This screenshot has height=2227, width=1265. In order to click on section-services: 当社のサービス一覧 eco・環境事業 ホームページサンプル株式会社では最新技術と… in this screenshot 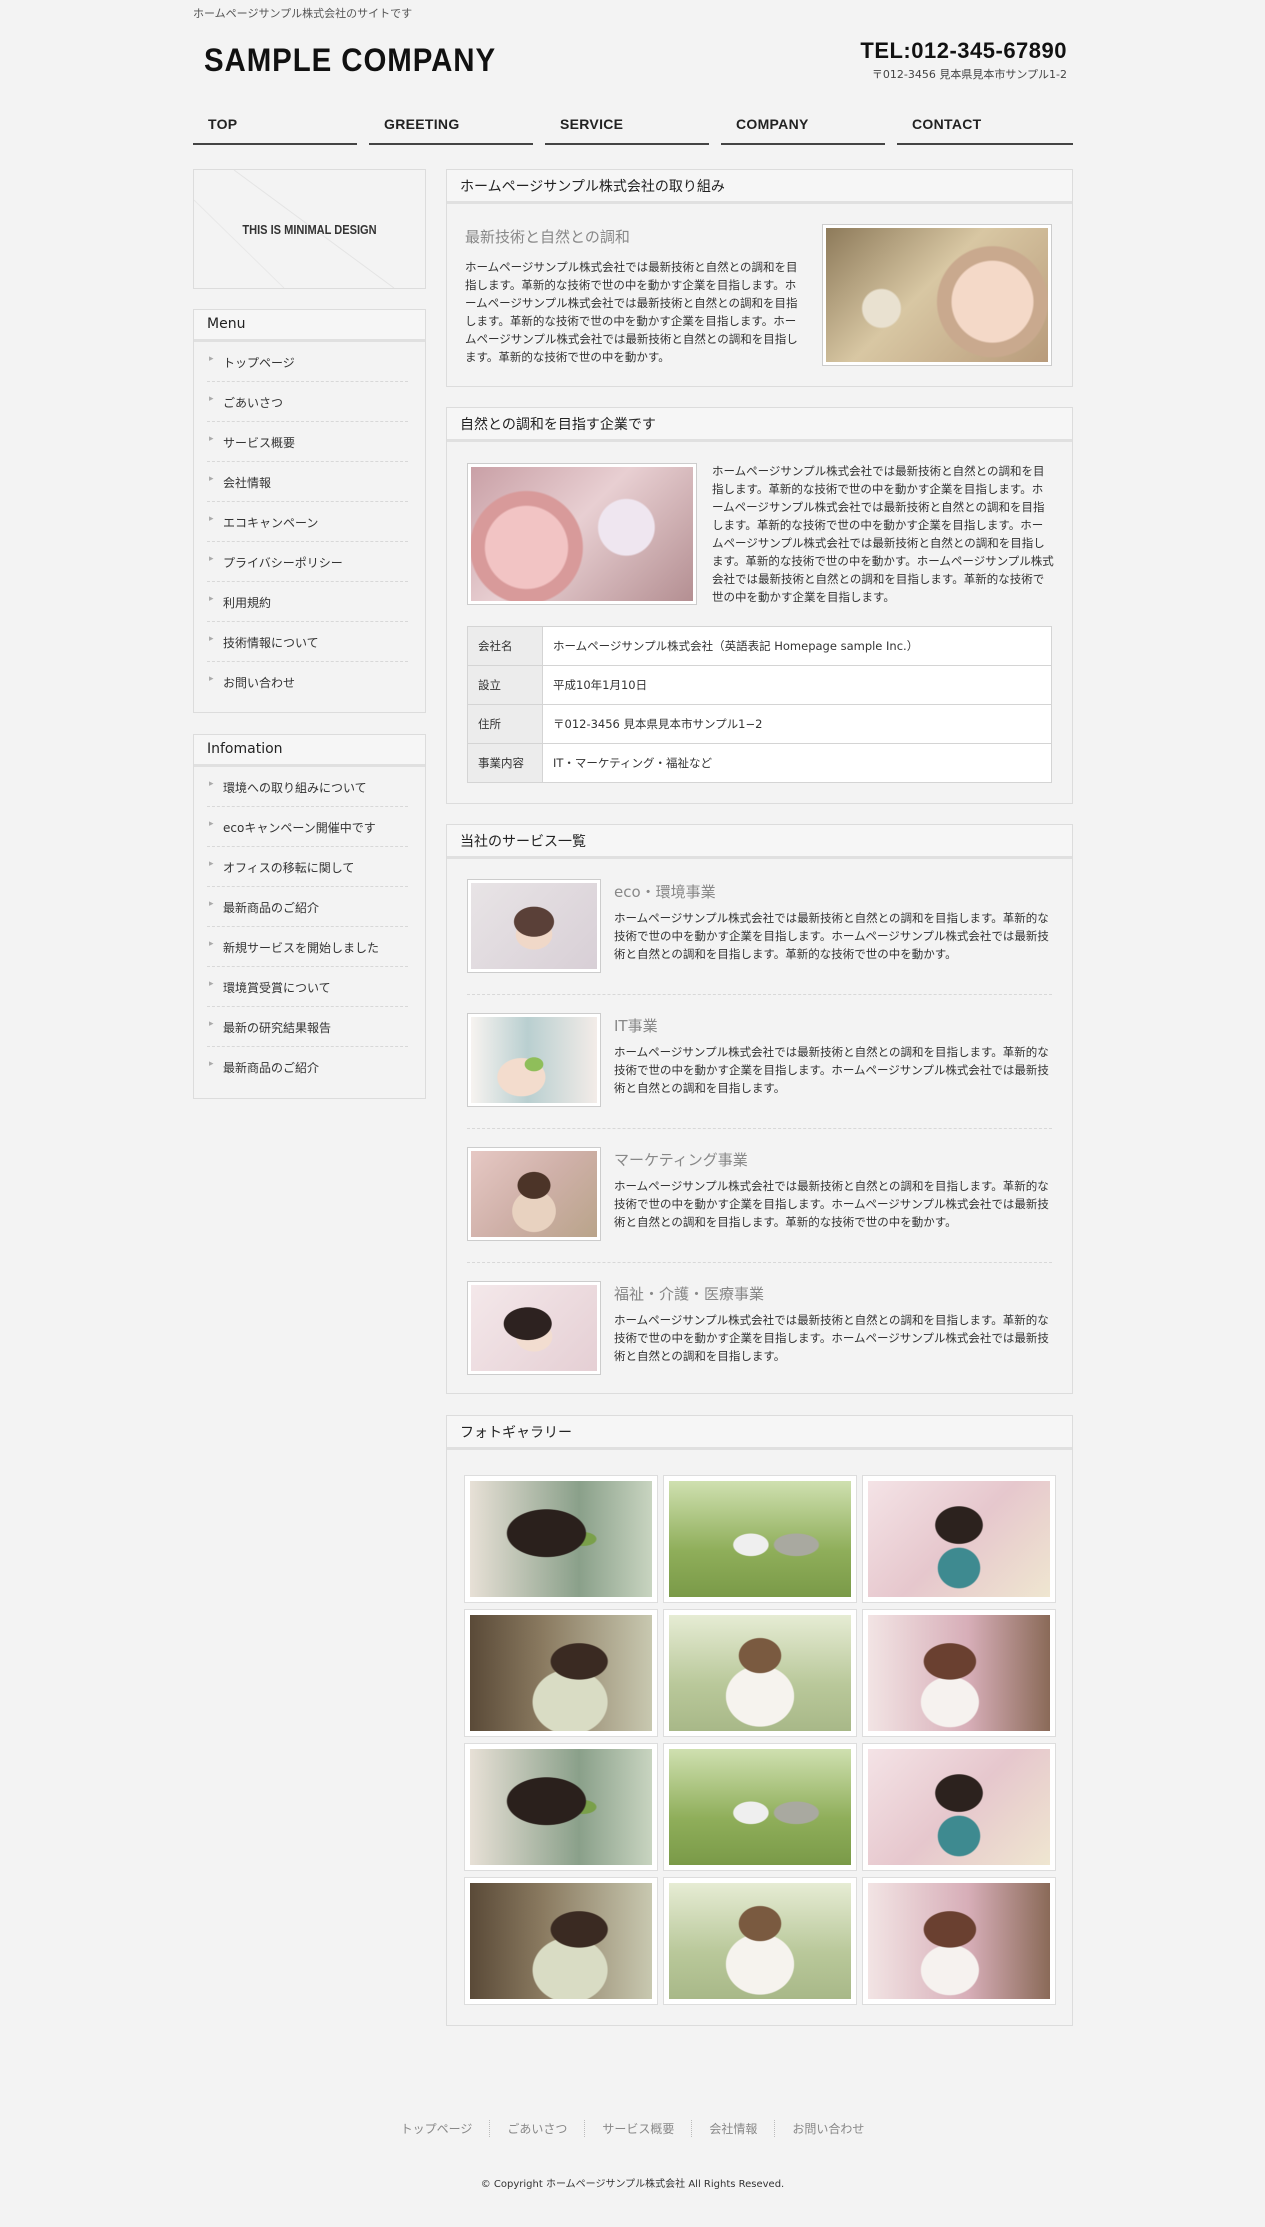, I will do `click(759, 1109)`.